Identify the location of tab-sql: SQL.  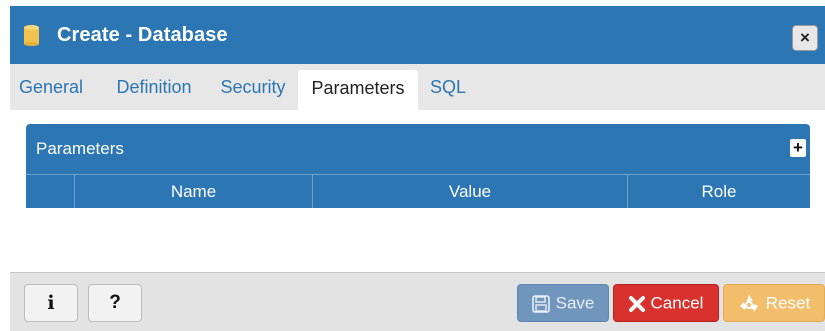
(448, 87).